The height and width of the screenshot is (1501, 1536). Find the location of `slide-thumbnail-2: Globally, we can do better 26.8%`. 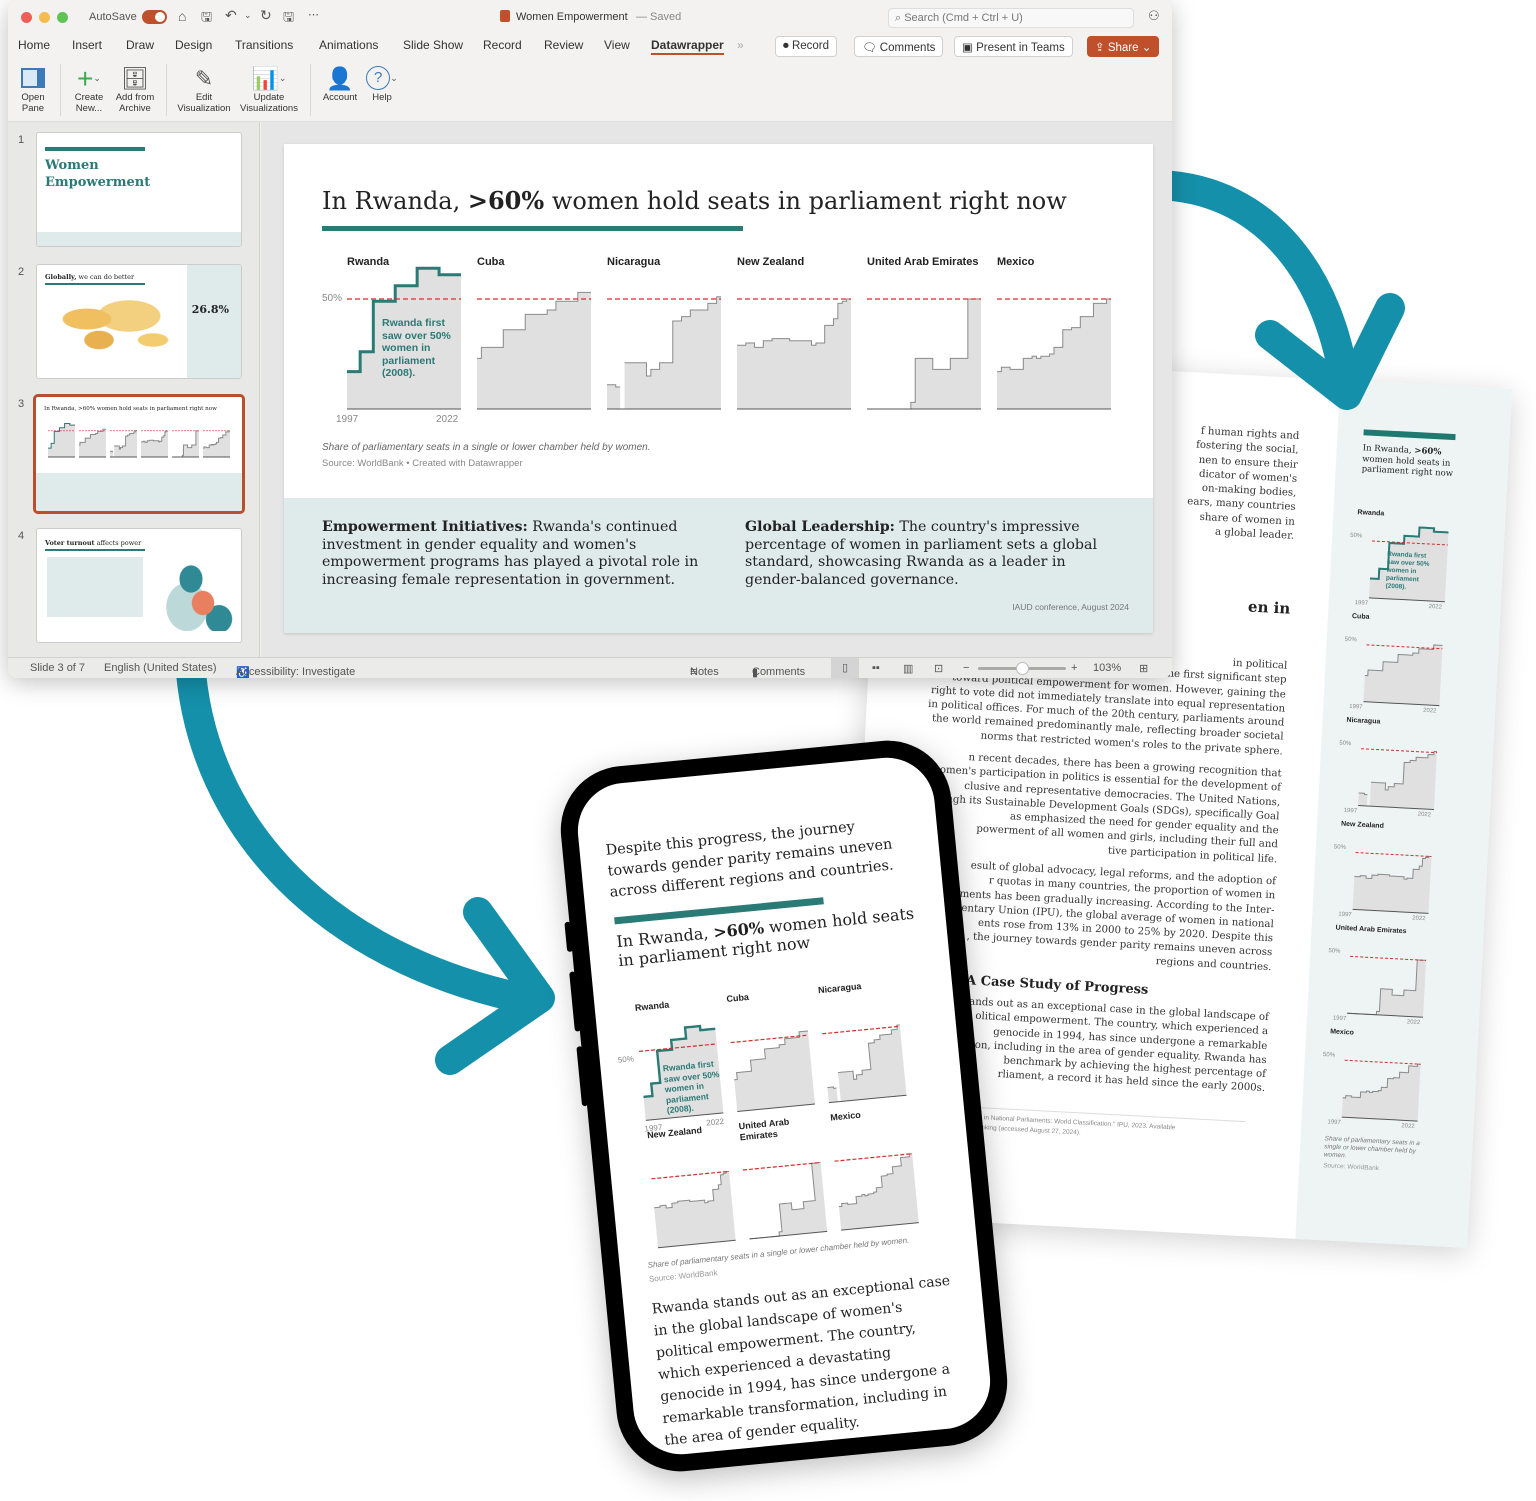

slide-thumbnail-2: Globally, we can do better 26.8% is located at coordinates (139, 321).